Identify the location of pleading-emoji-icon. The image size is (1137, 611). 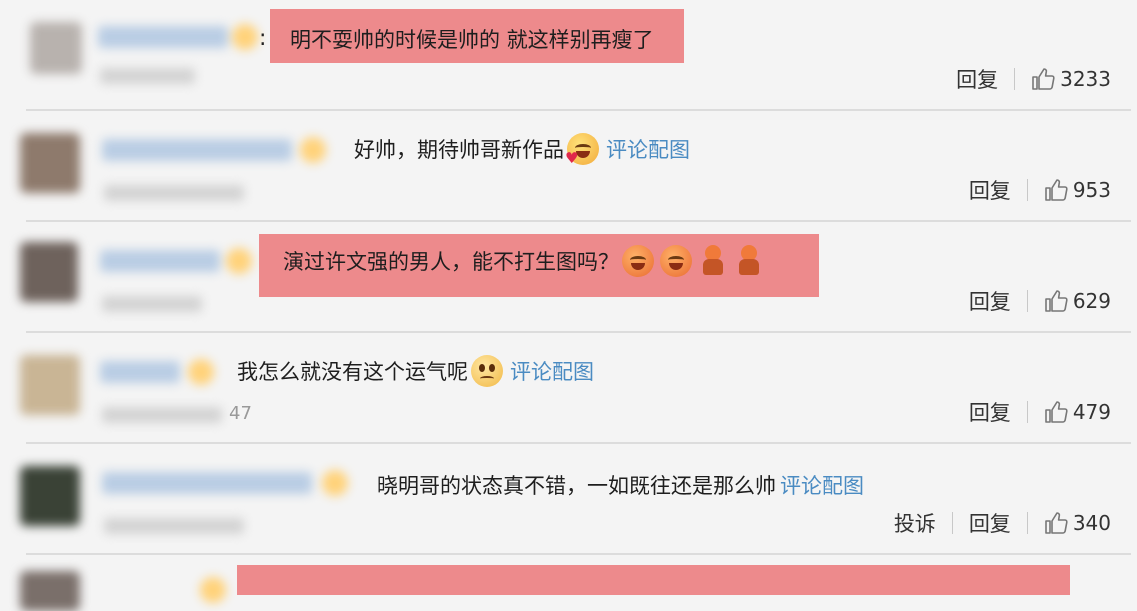
(487, 371).